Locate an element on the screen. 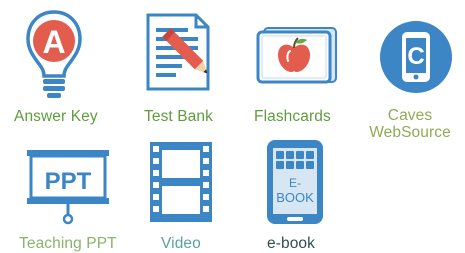 This screenshot has width=465, height=253. test-bank-tile: Test Bank is located at coordinates (180, 64).